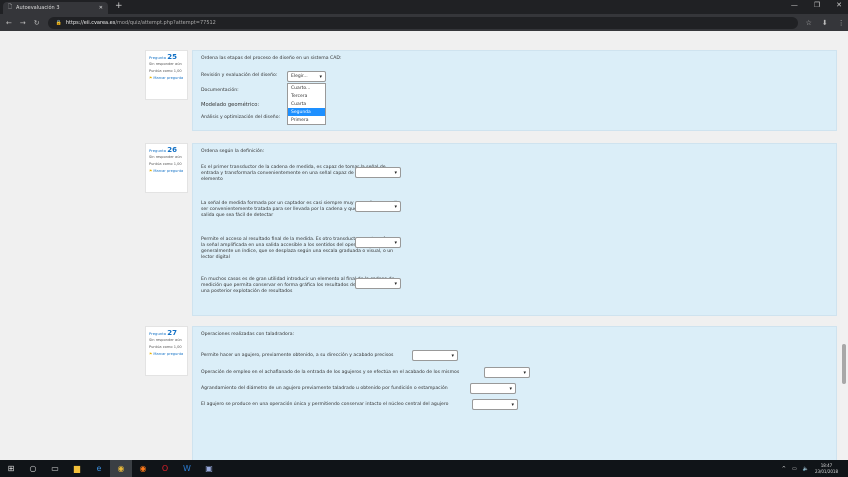 Image resolution: width=848 pixels, height=477 pixels. I want to click on question-prompt: Operaciones realizadas con taladradora:, so click(248, 334).